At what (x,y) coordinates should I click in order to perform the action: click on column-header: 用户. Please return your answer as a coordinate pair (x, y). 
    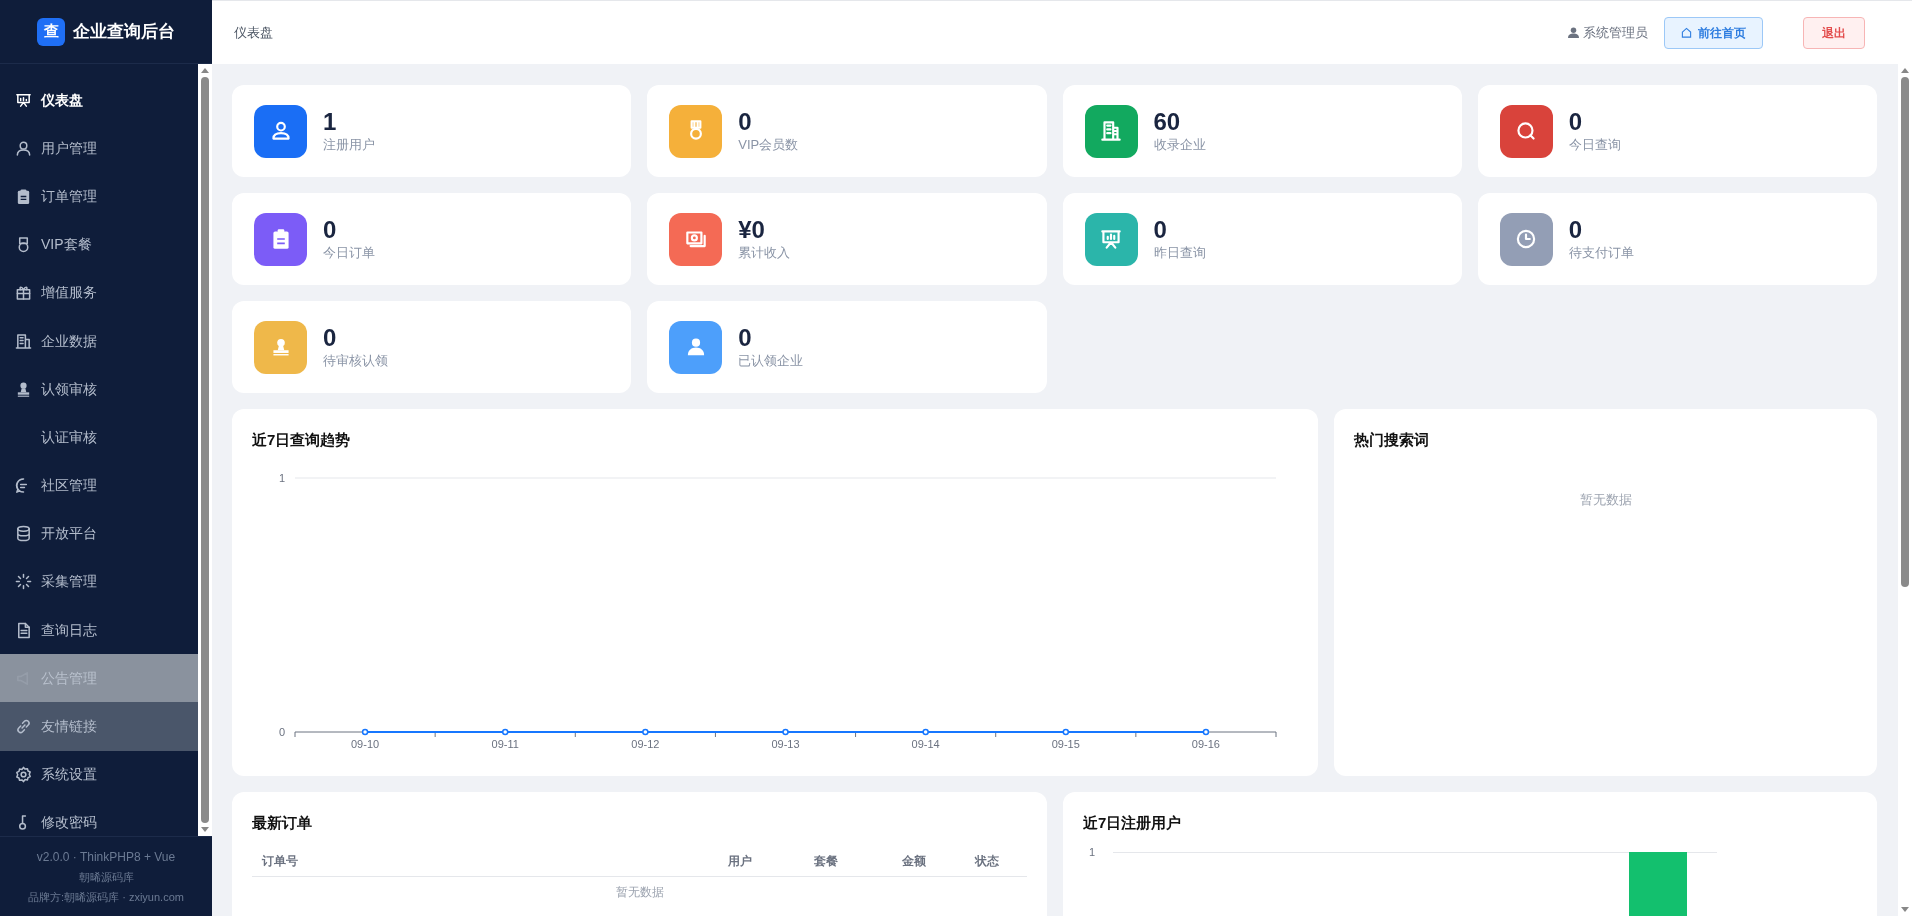
    Looking at the image, I should click on (740, 861).